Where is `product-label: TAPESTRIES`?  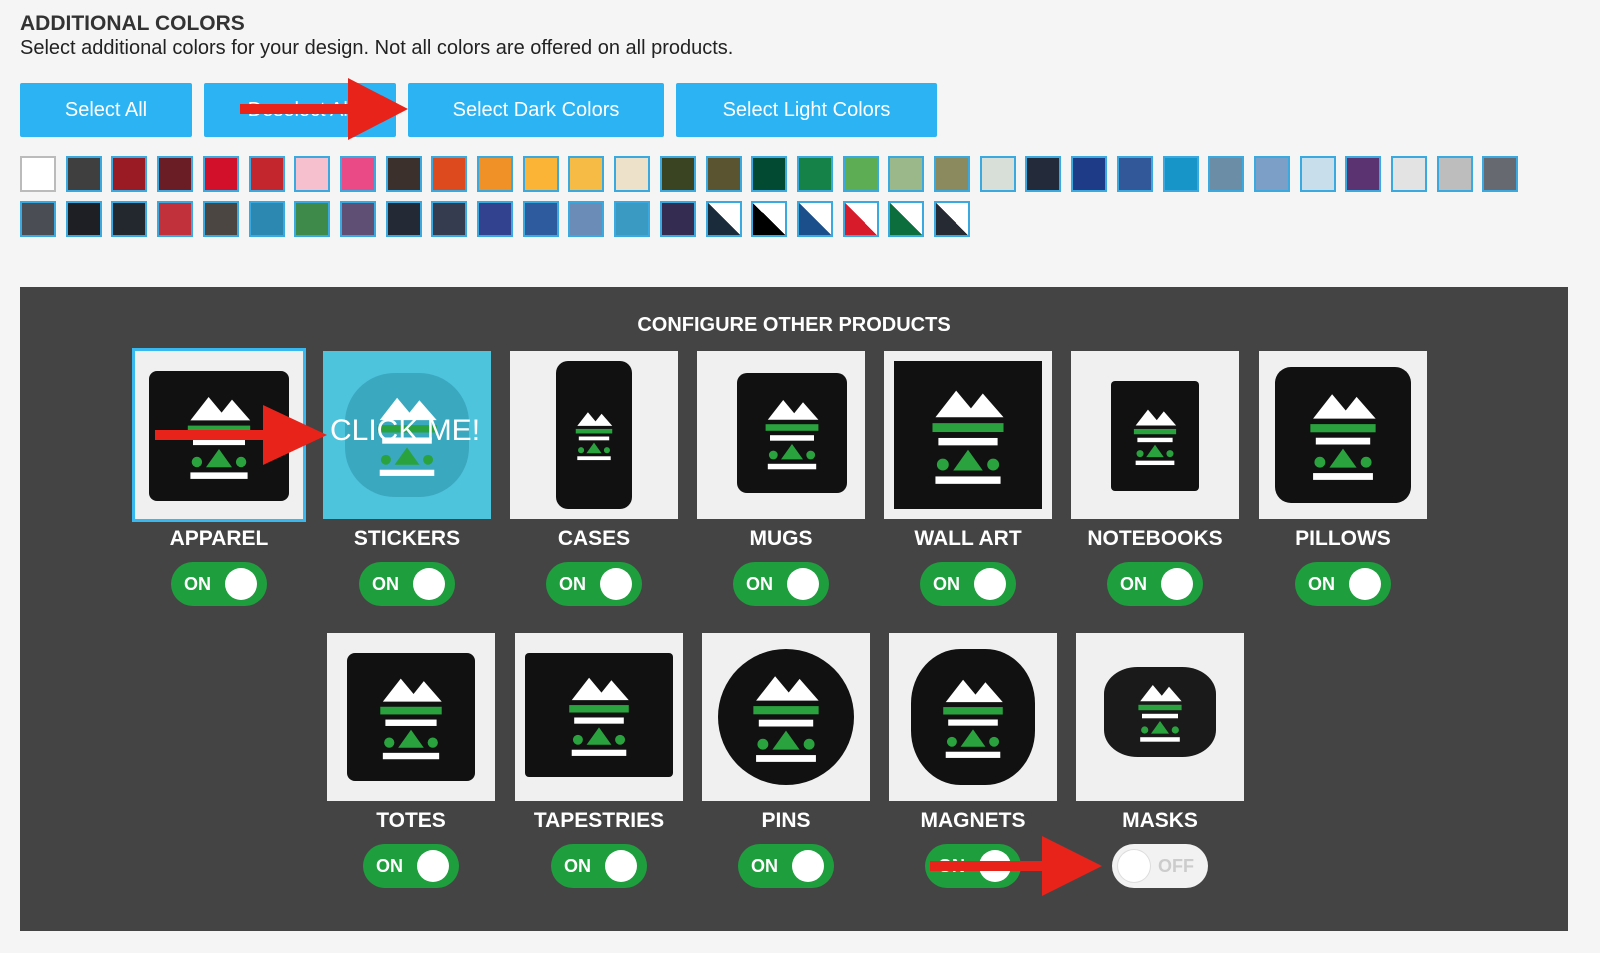
product-label: TAPESTRIES is located at coordinates (599, 820).